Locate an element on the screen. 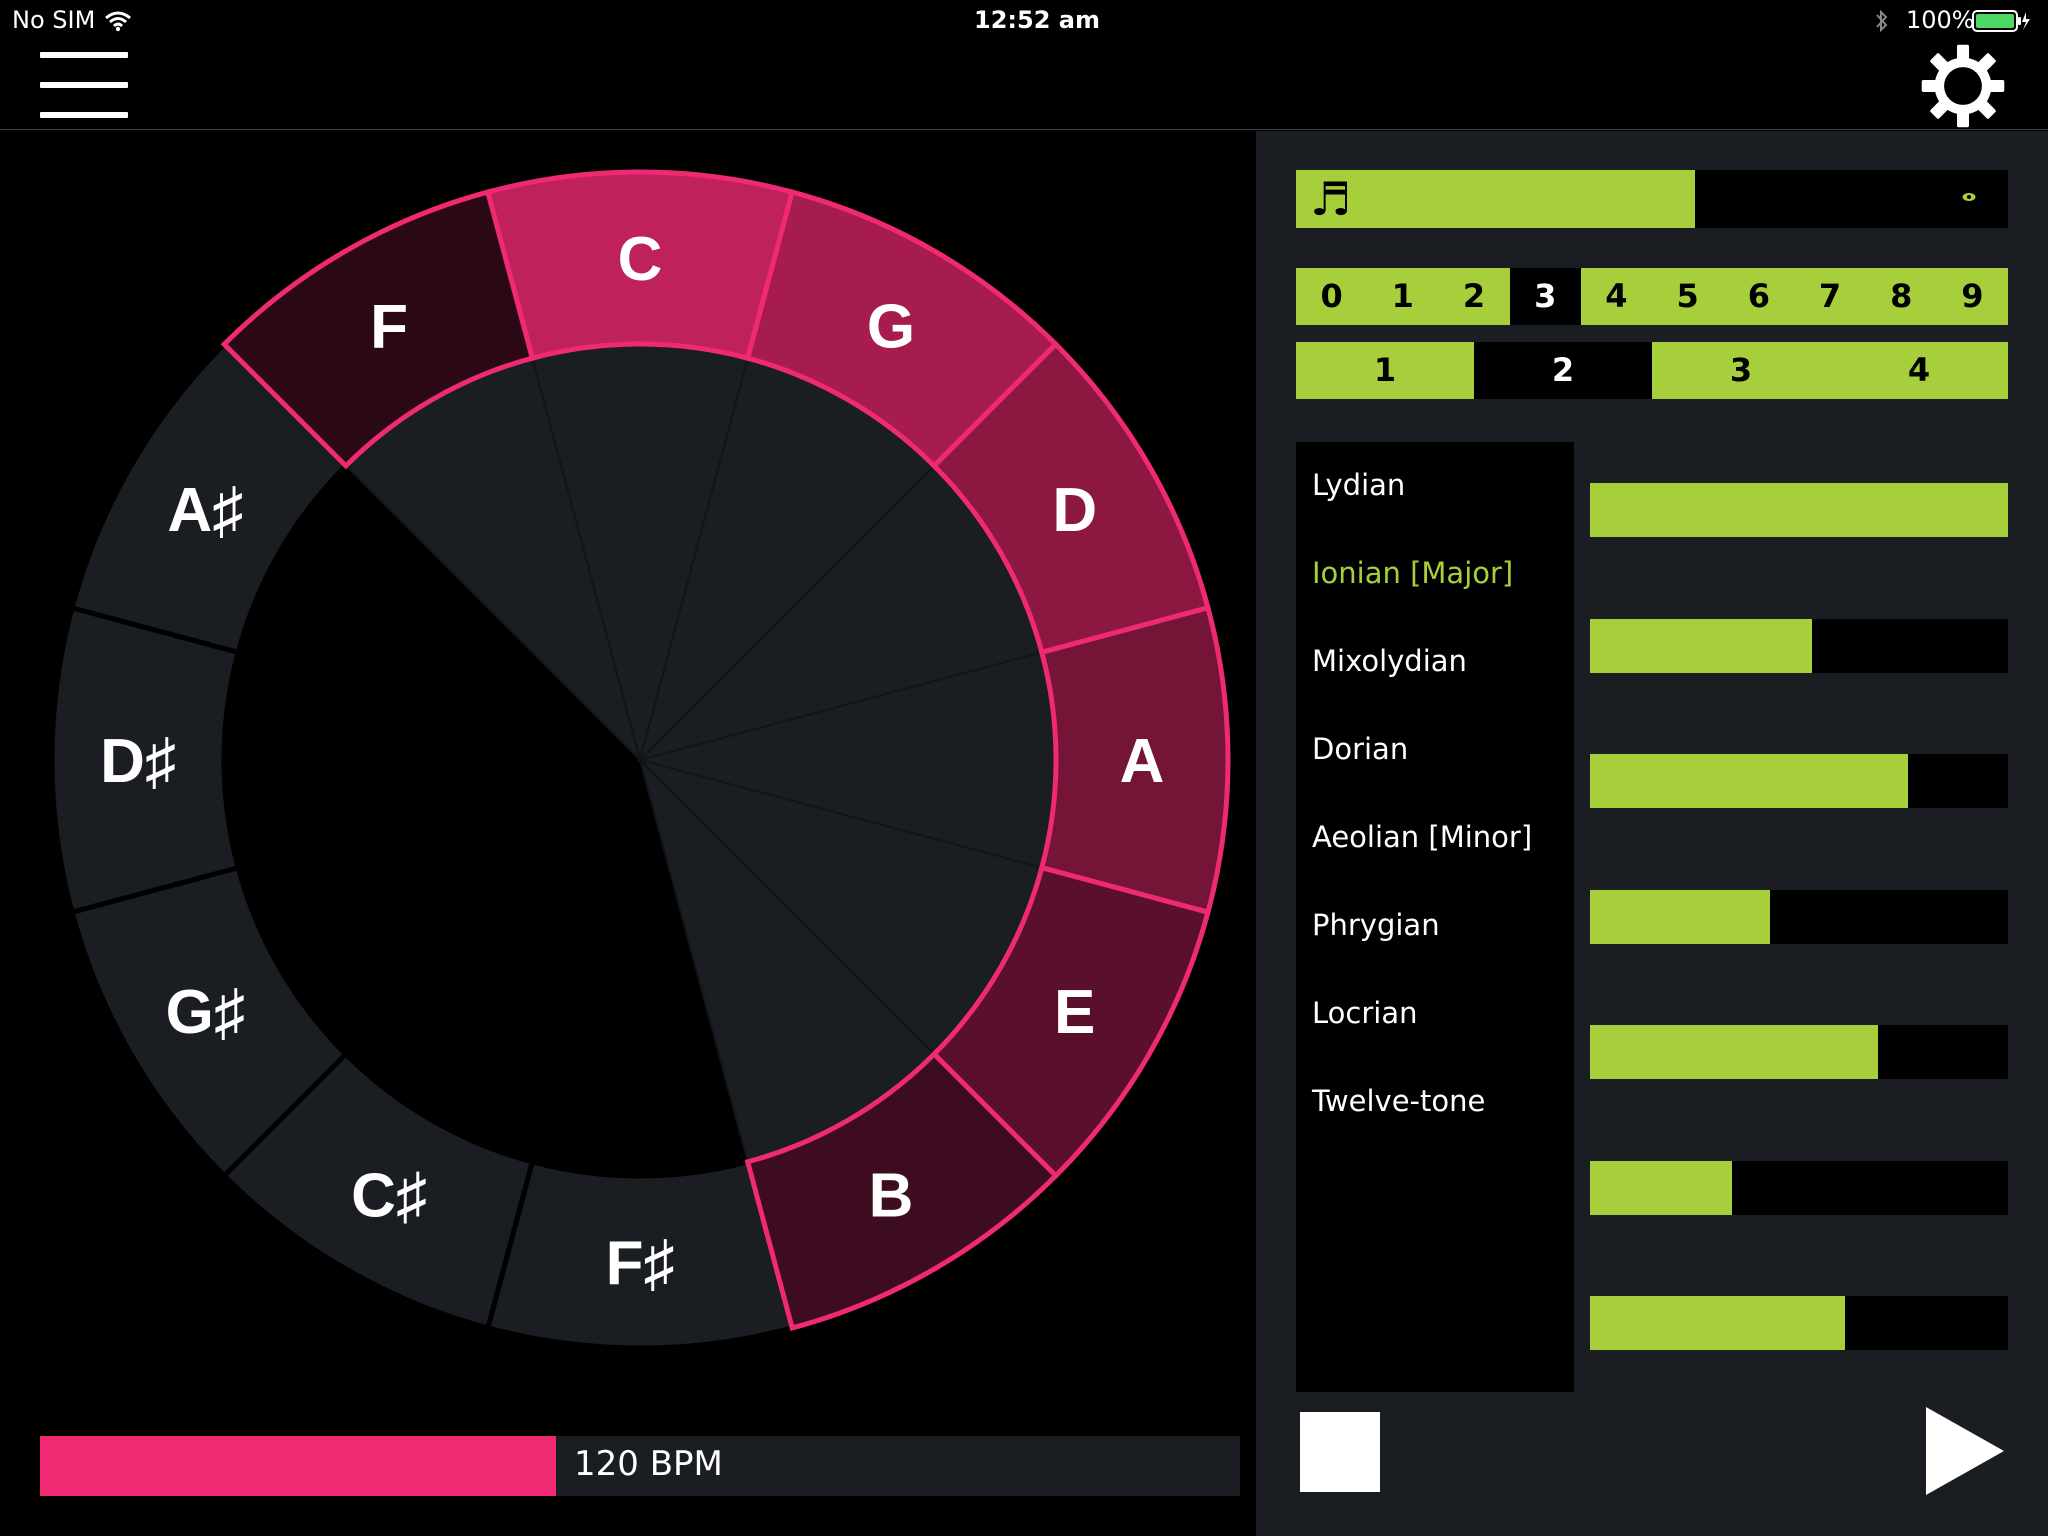  octave-digit-6: 6 is located at coordinates (1759, 296).